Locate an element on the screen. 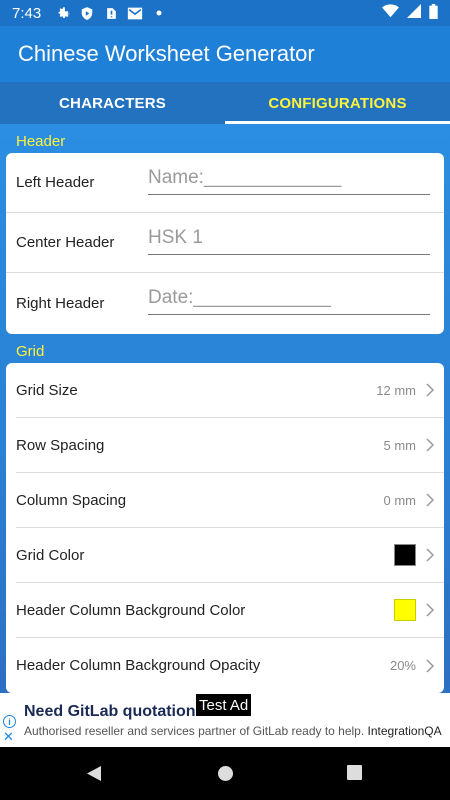 This screenshot has height=800, width=450. home-icon is located at coordinates (225, 773).